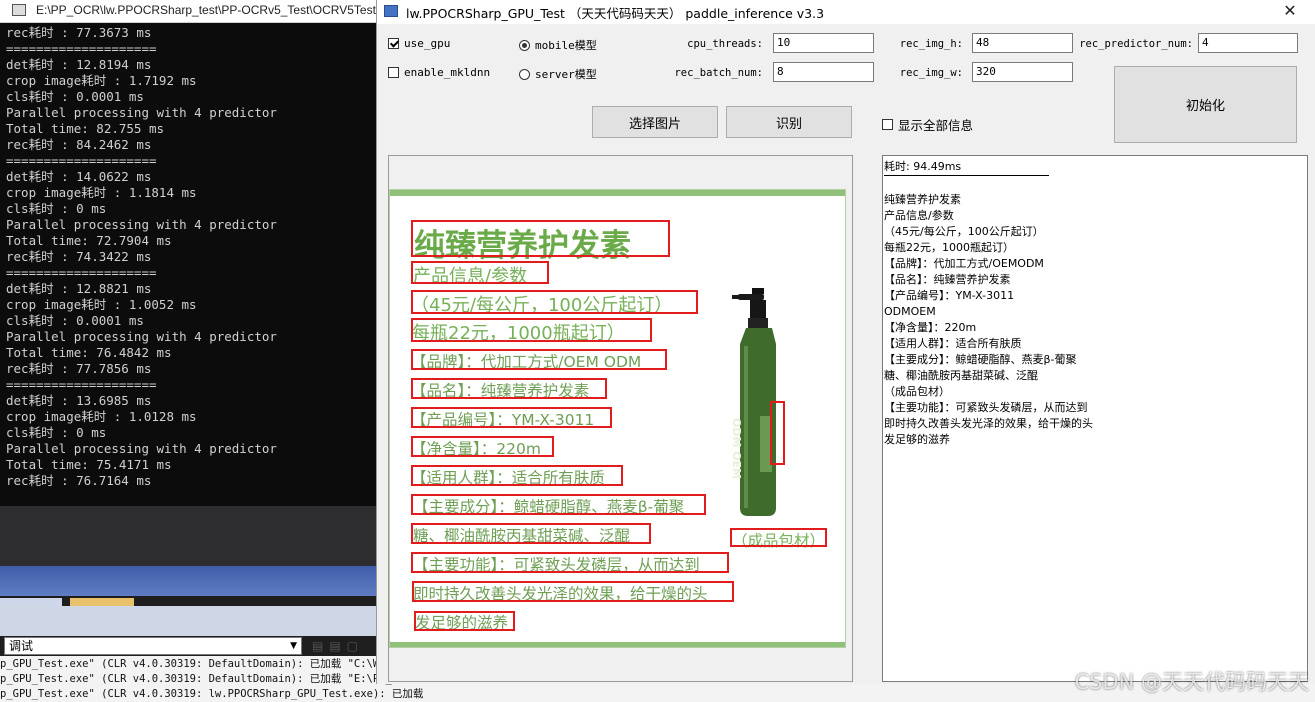 The image size is (1315, 702). Describe the element at coordinates (102, 602) in the screenshot. I see `ide-tab-active` at that location.